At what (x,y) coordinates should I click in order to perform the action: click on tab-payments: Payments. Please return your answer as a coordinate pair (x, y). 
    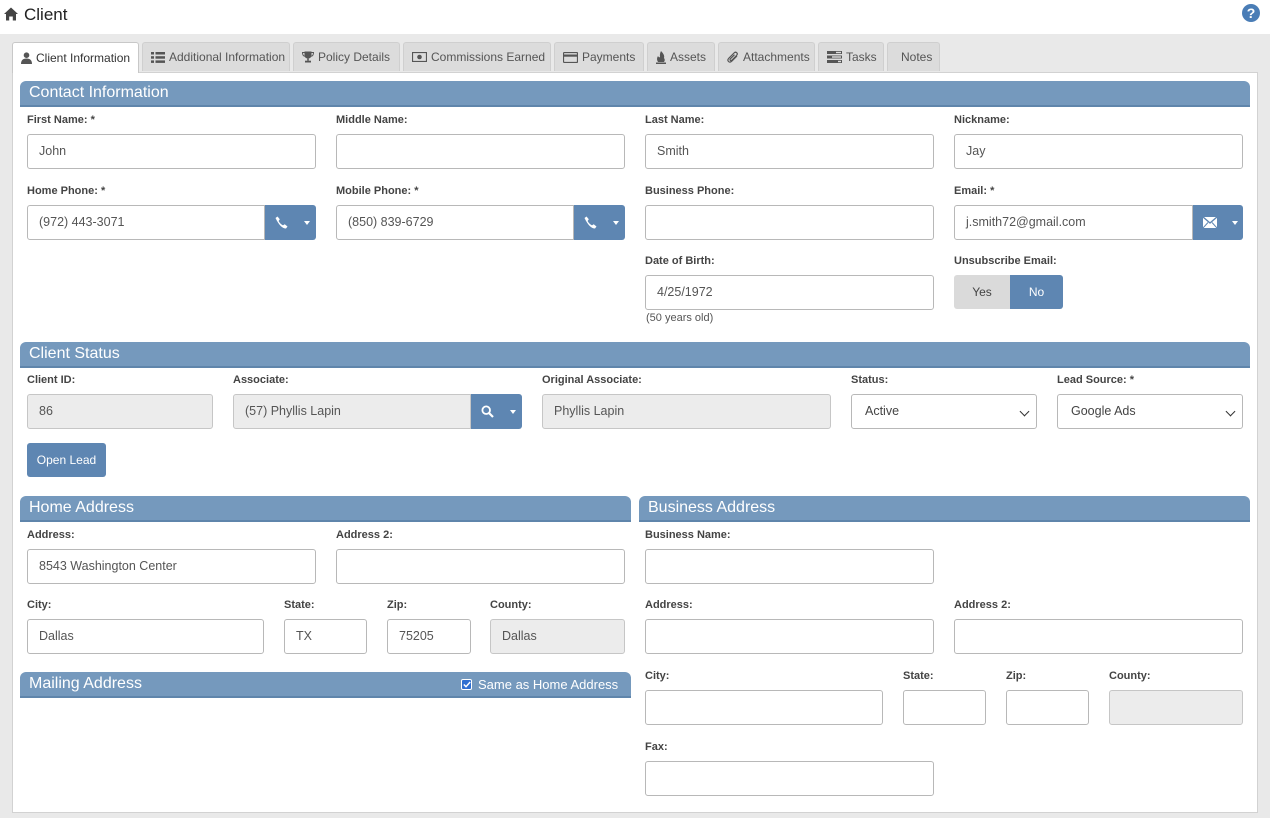
    Looking at the image, I should click on (599, 56).